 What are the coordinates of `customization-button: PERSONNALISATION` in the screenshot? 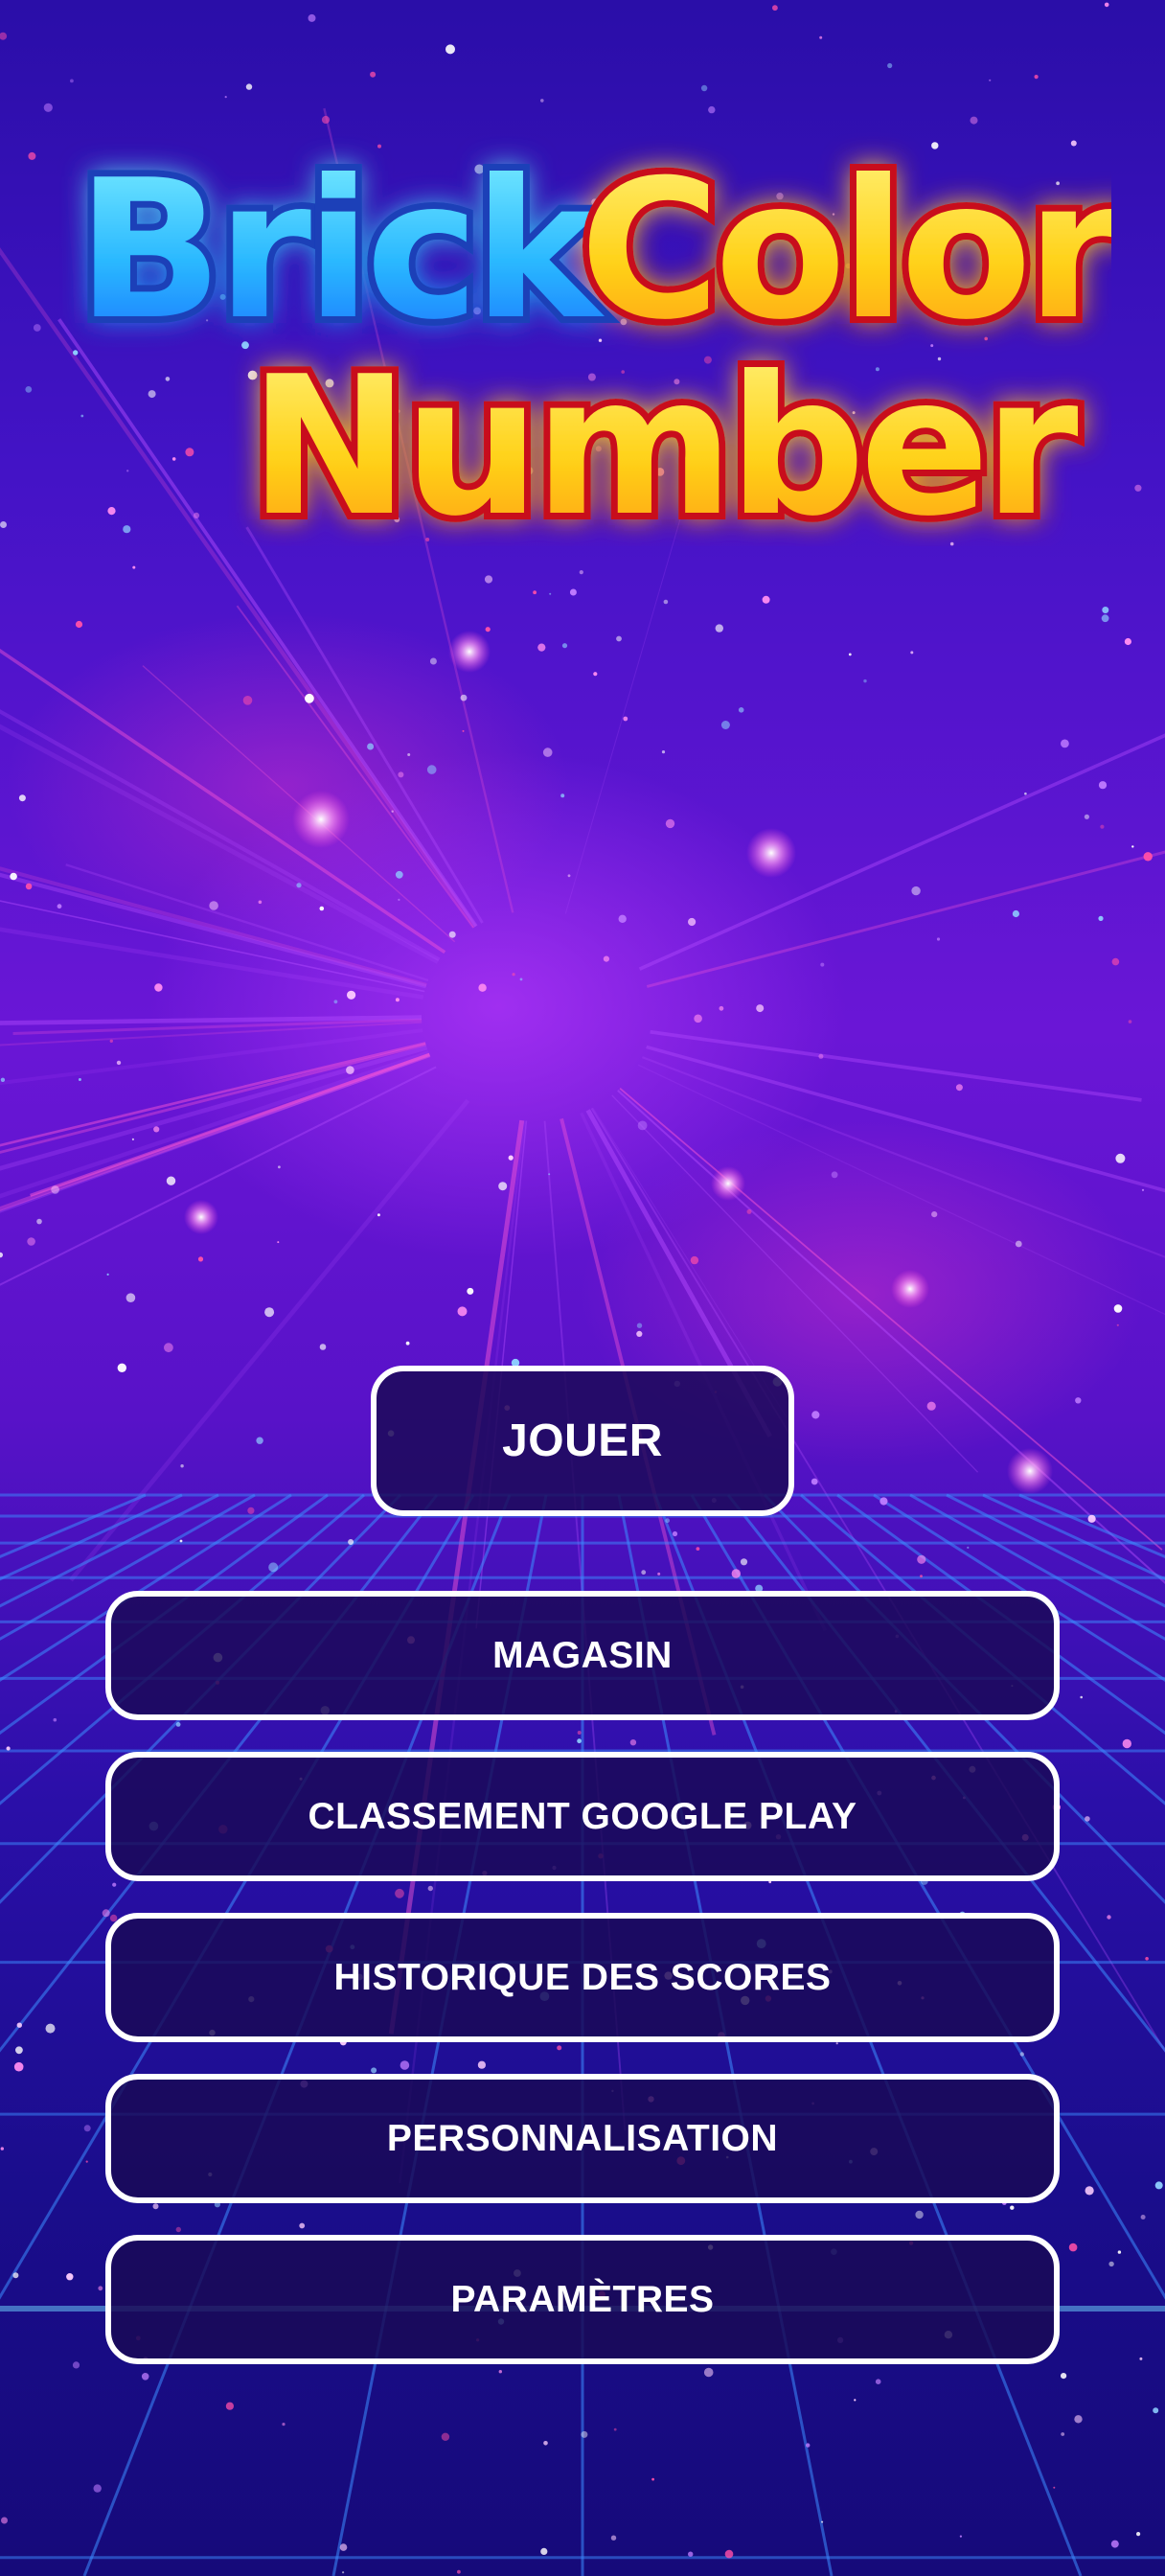 It's located at (582, 2138).